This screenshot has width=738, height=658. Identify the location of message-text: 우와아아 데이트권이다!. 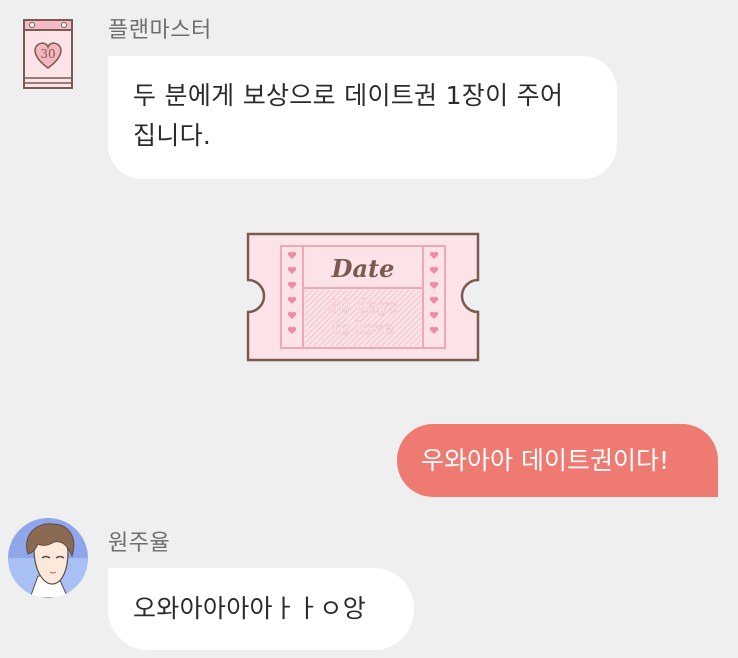
(545, 460).